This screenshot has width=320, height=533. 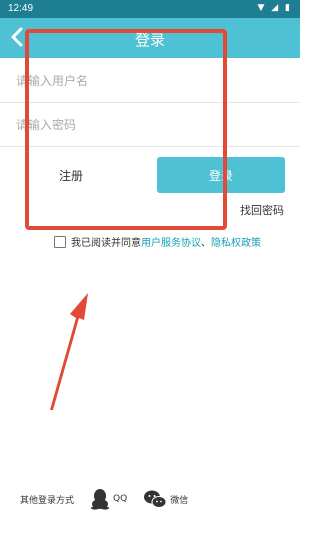 I want to click on forgot-password-link: 找回密码, so click(x=262, y=210).